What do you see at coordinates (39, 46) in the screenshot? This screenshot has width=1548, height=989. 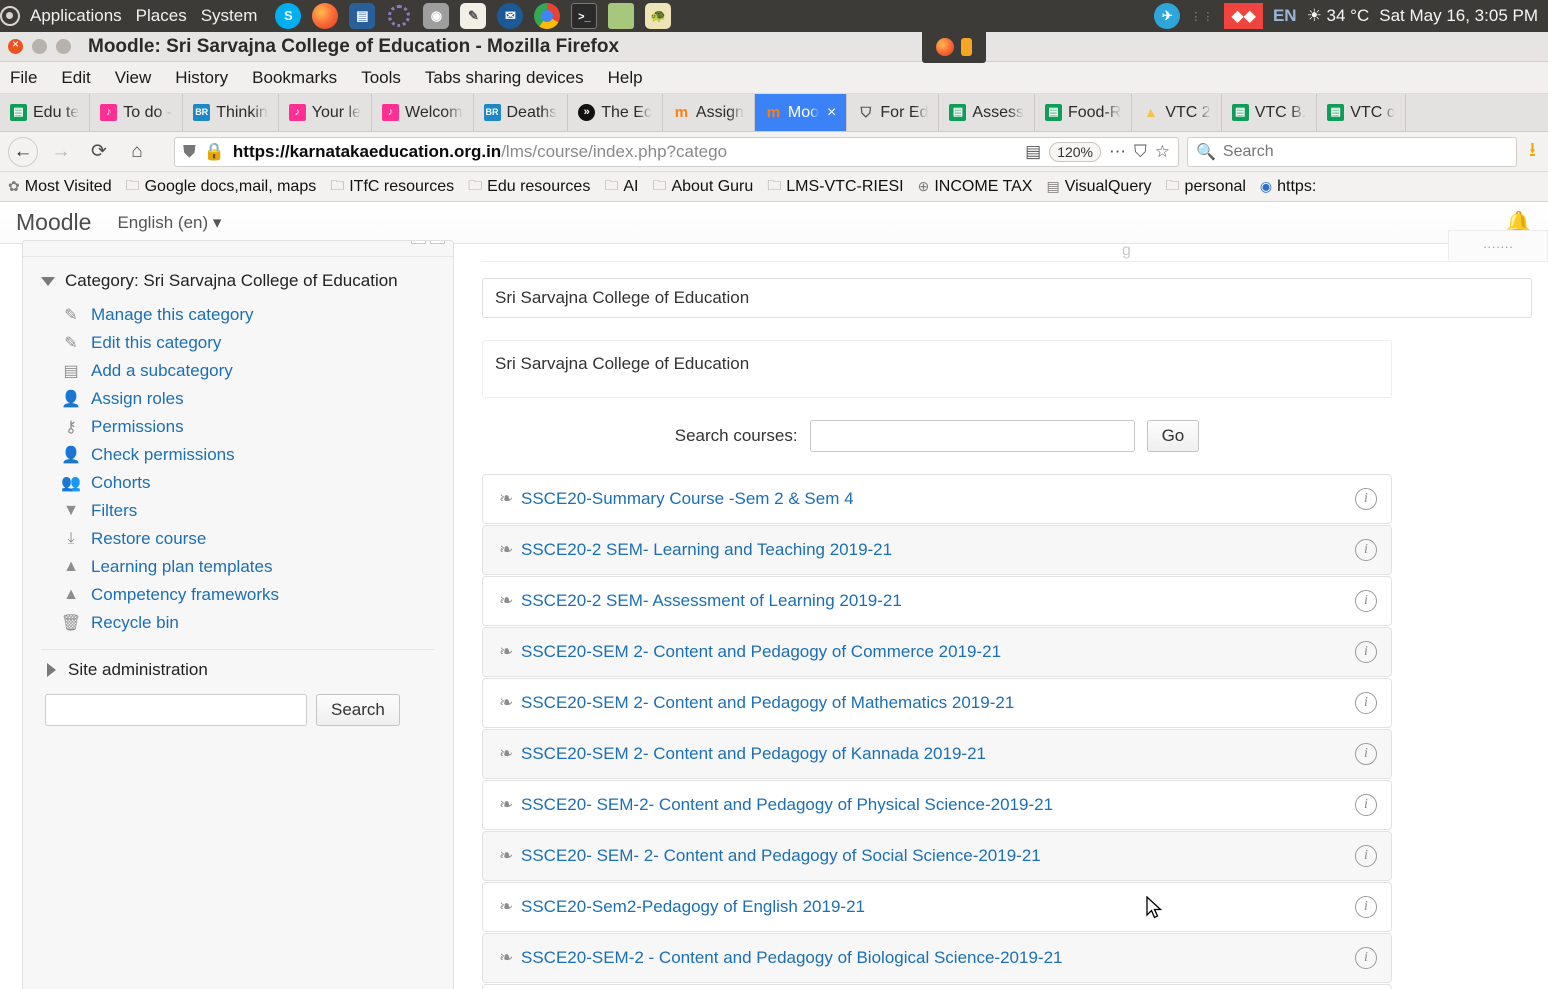 I see `window-minimize-button` at bounding box center [39, 46].